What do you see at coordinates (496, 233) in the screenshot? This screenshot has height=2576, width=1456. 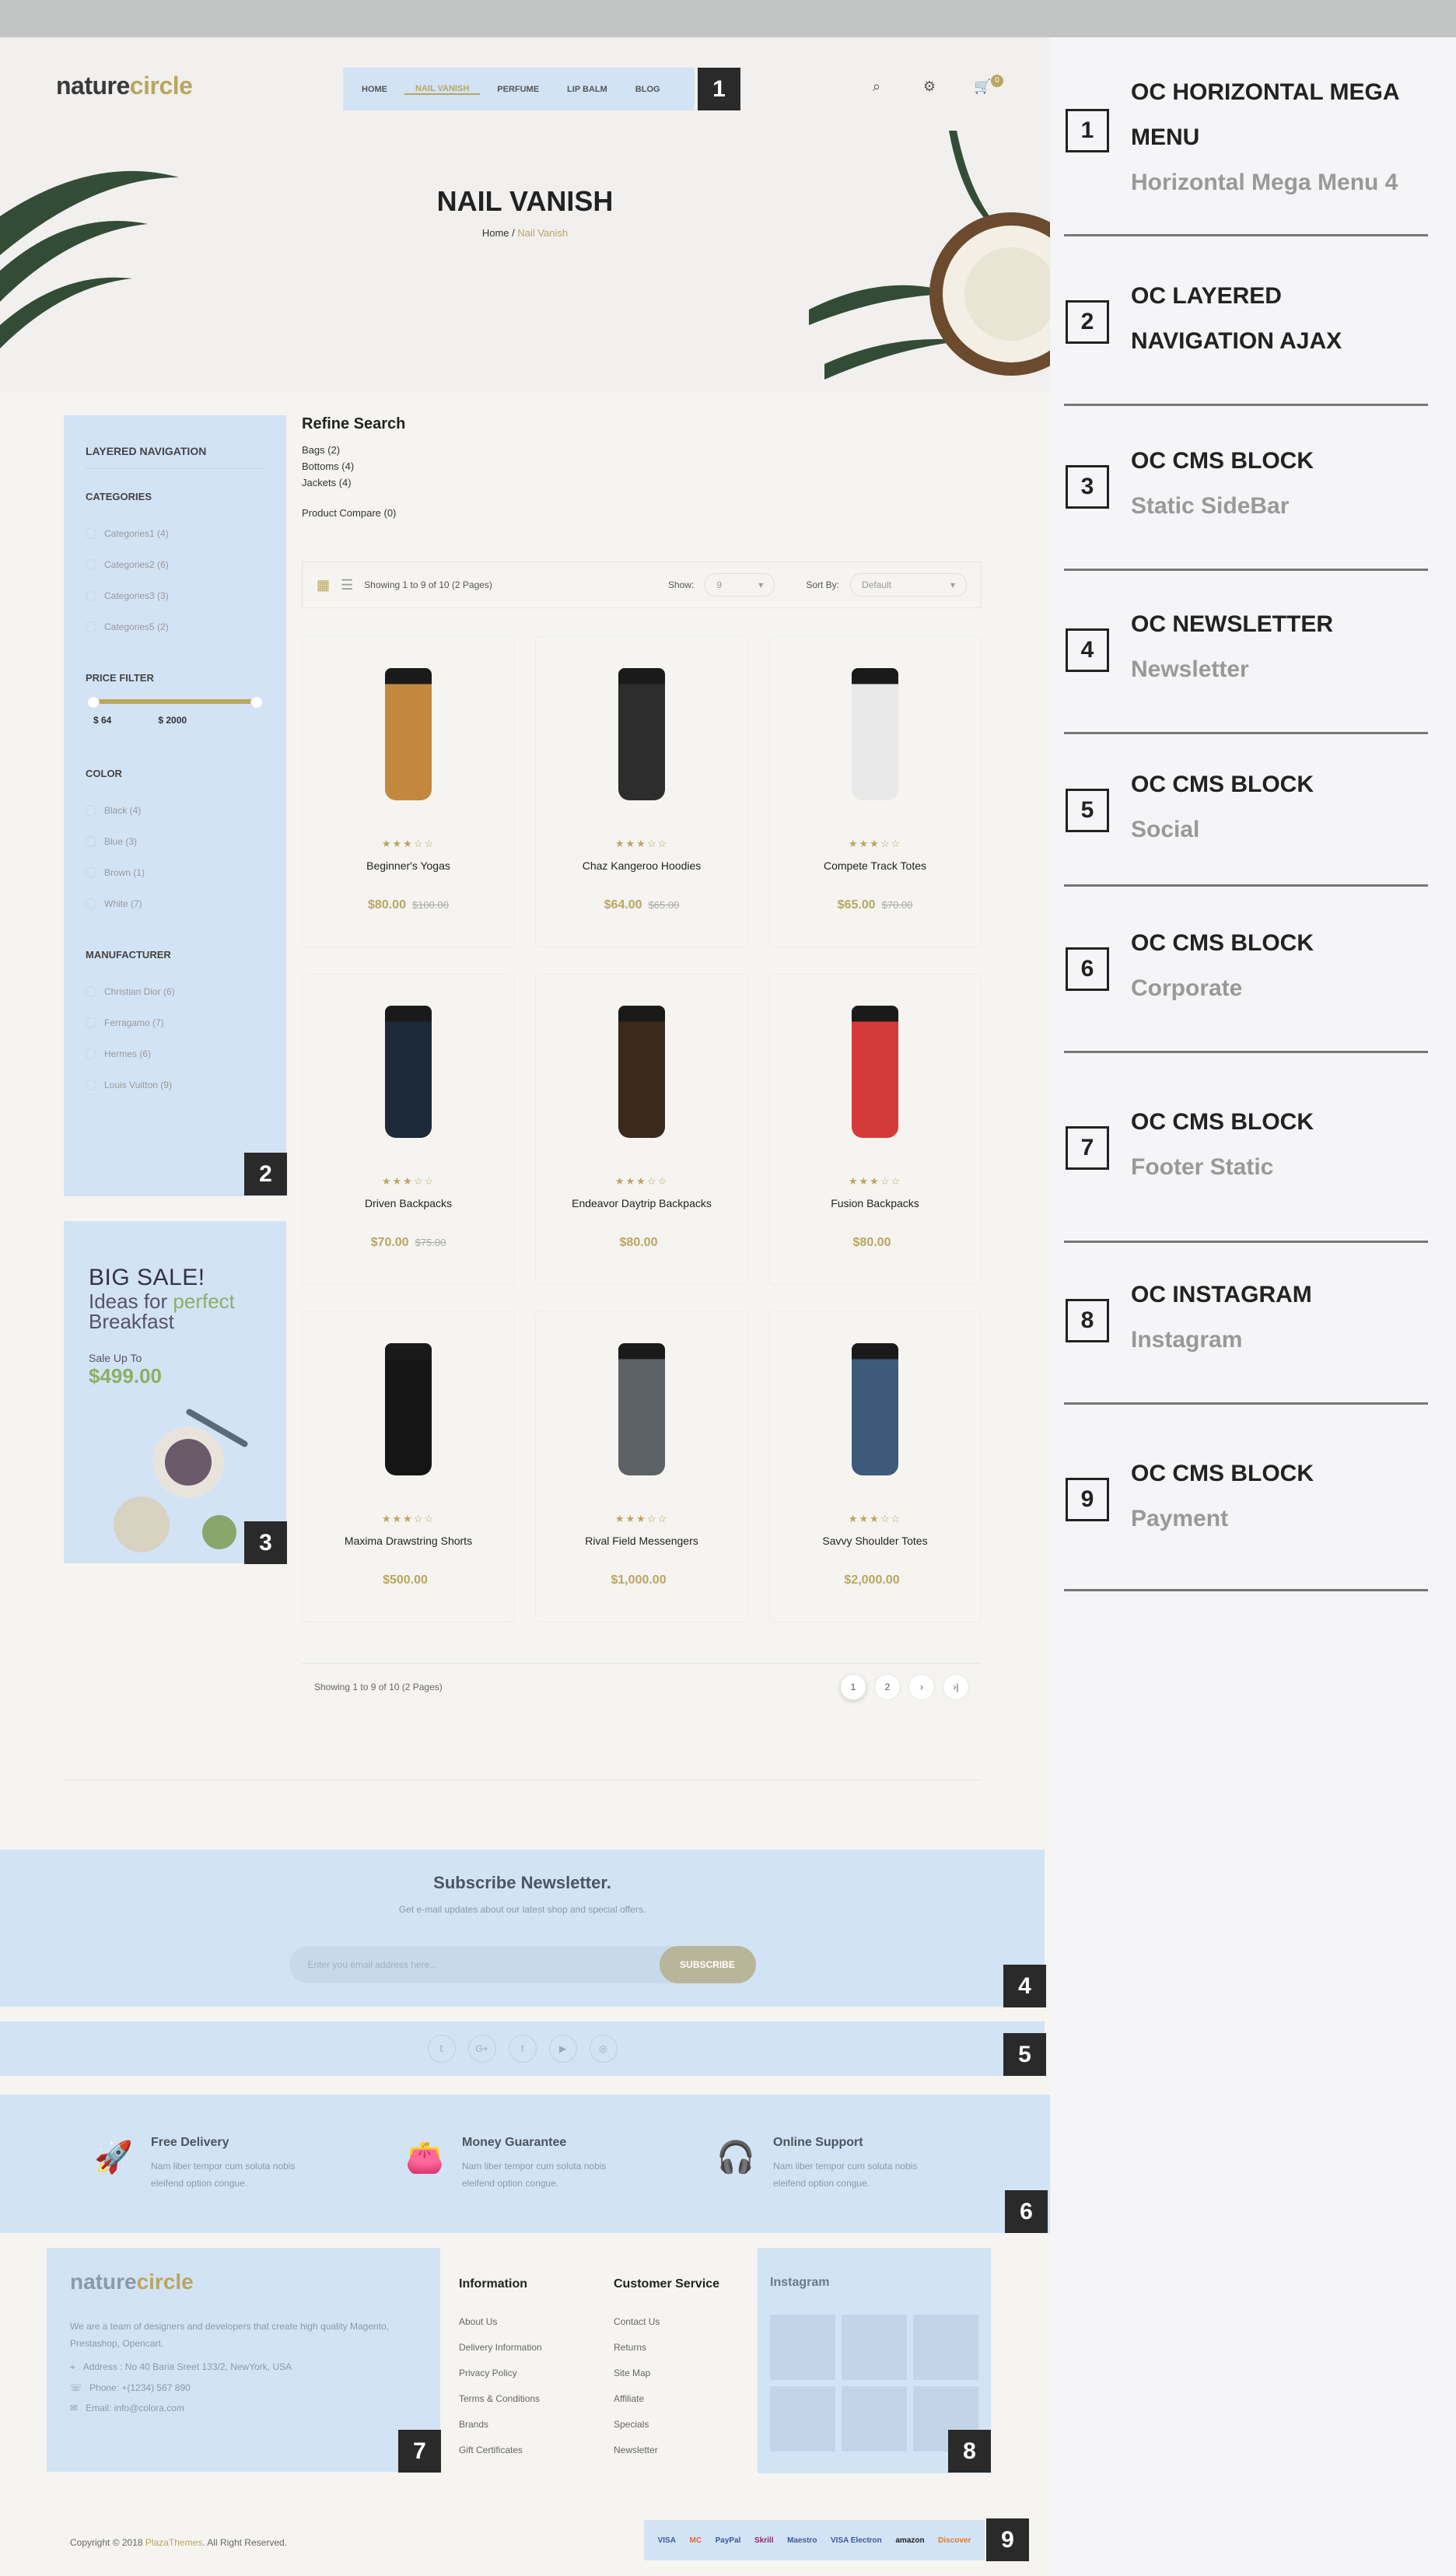 I see `breadcrumb-home: Home` at bounding box center [496, 233].